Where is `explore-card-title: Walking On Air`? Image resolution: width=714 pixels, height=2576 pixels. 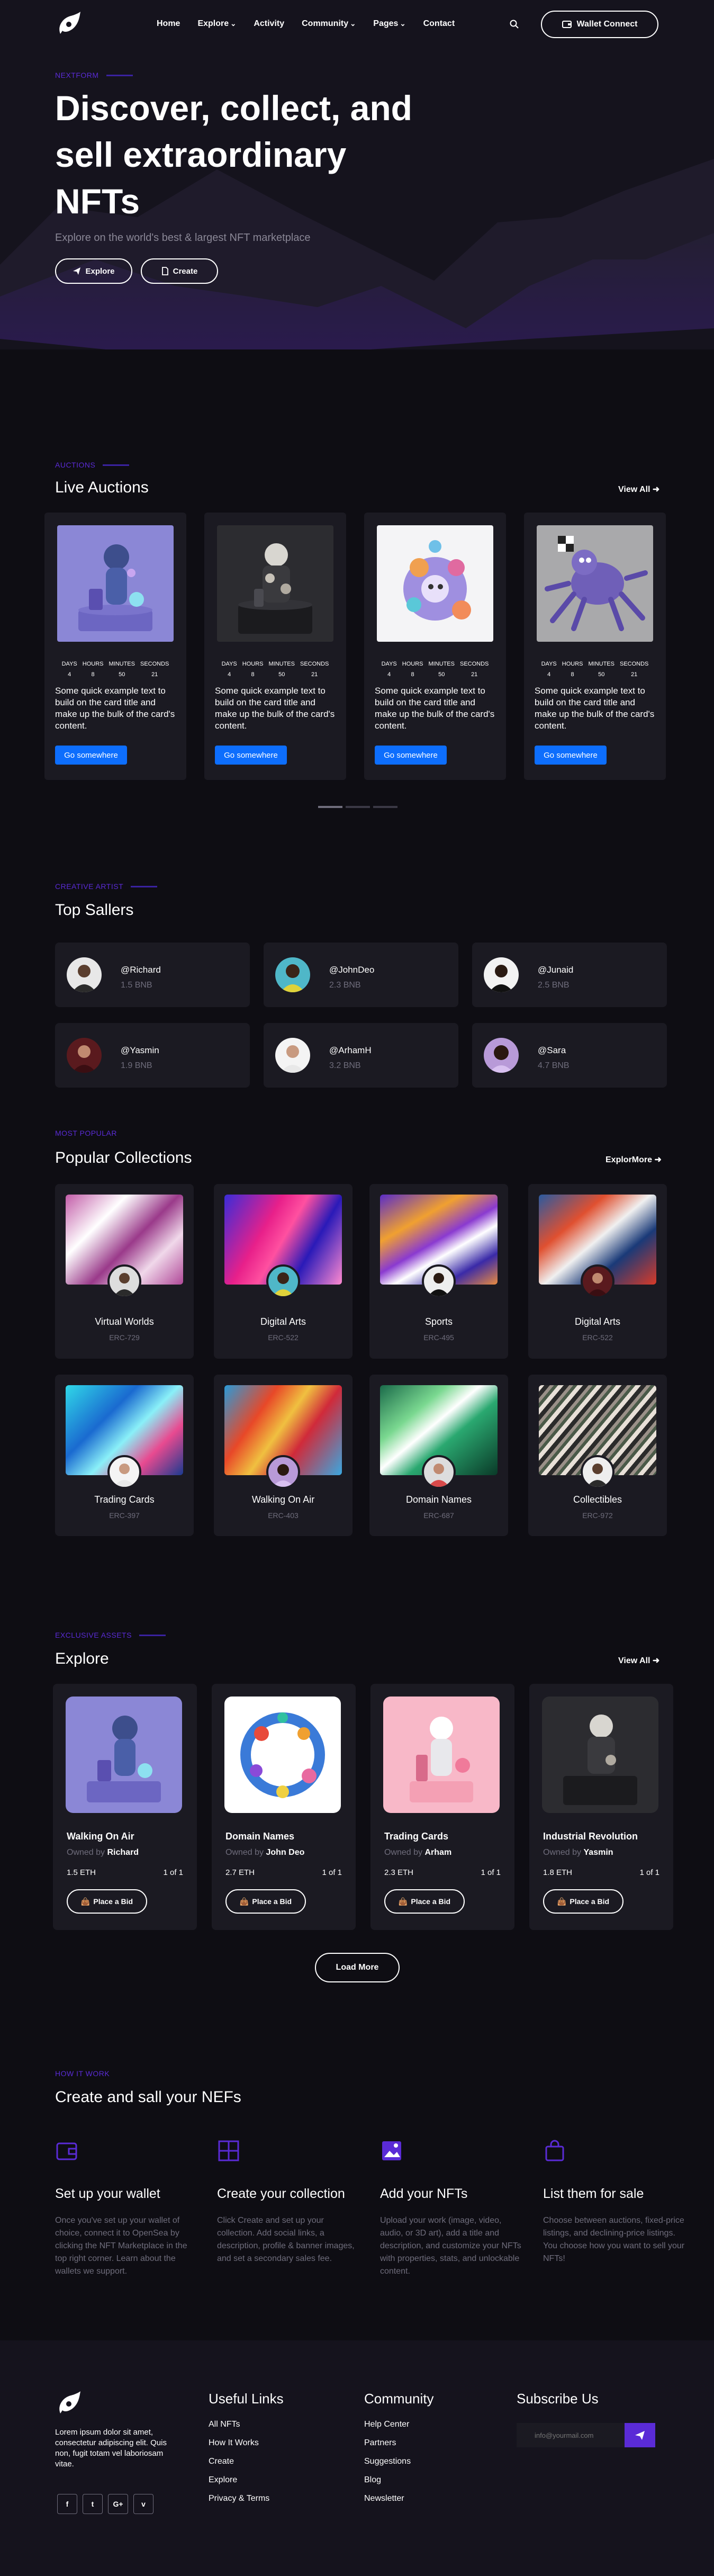
explore-card-title: Walking On Air is located at coordinates (100, 1836).